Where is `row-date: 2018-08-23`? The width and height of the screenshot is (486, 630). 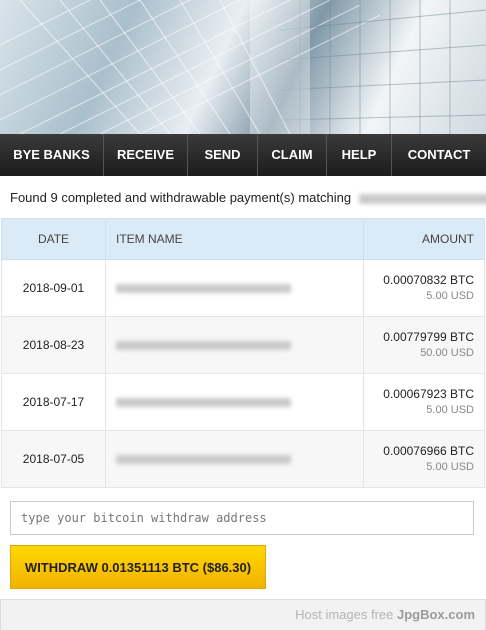 row-date: 2018-08-23 is located at coordinates (53, 345).